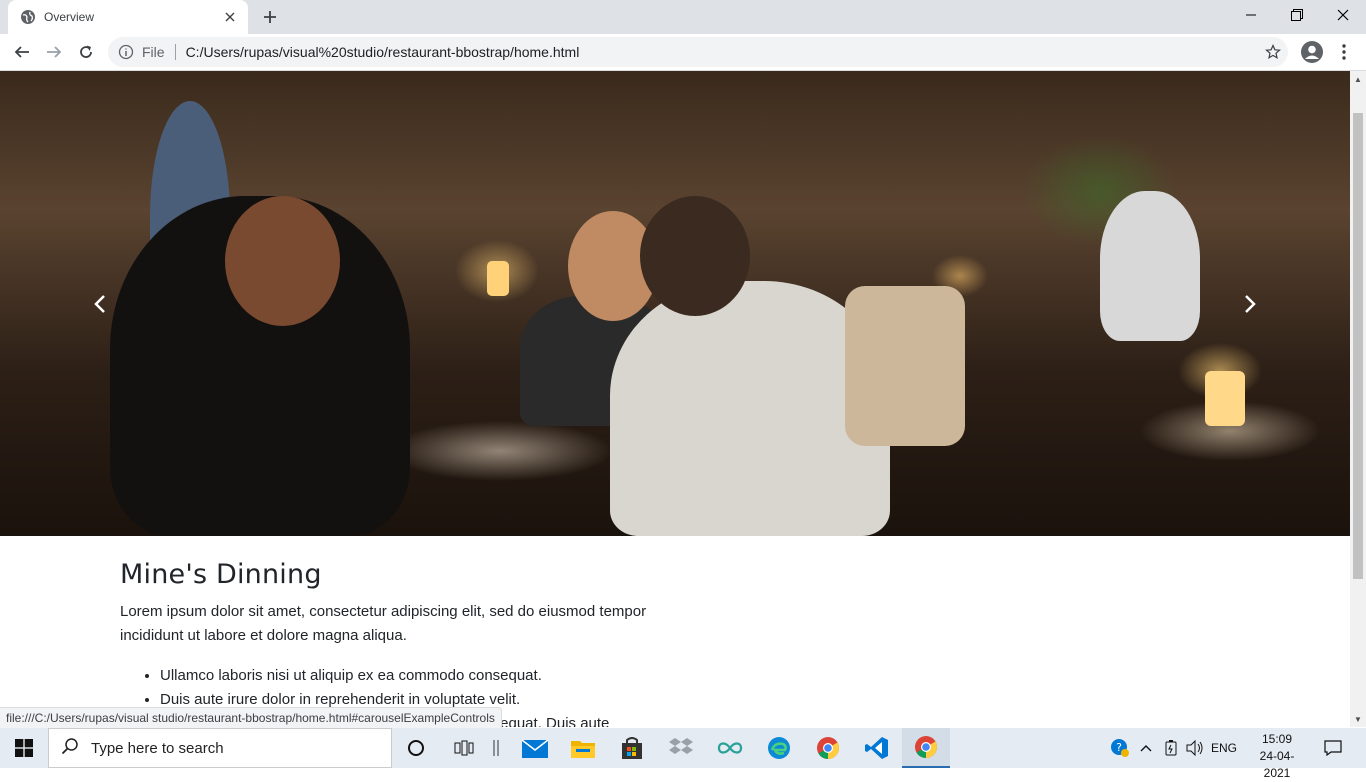 This screenshot has height=782, width=1366. What do you see at coordinates (1344, 52) in the screenshot?
I see `menu-kebab-icon` at bounding box center [1344, 52].